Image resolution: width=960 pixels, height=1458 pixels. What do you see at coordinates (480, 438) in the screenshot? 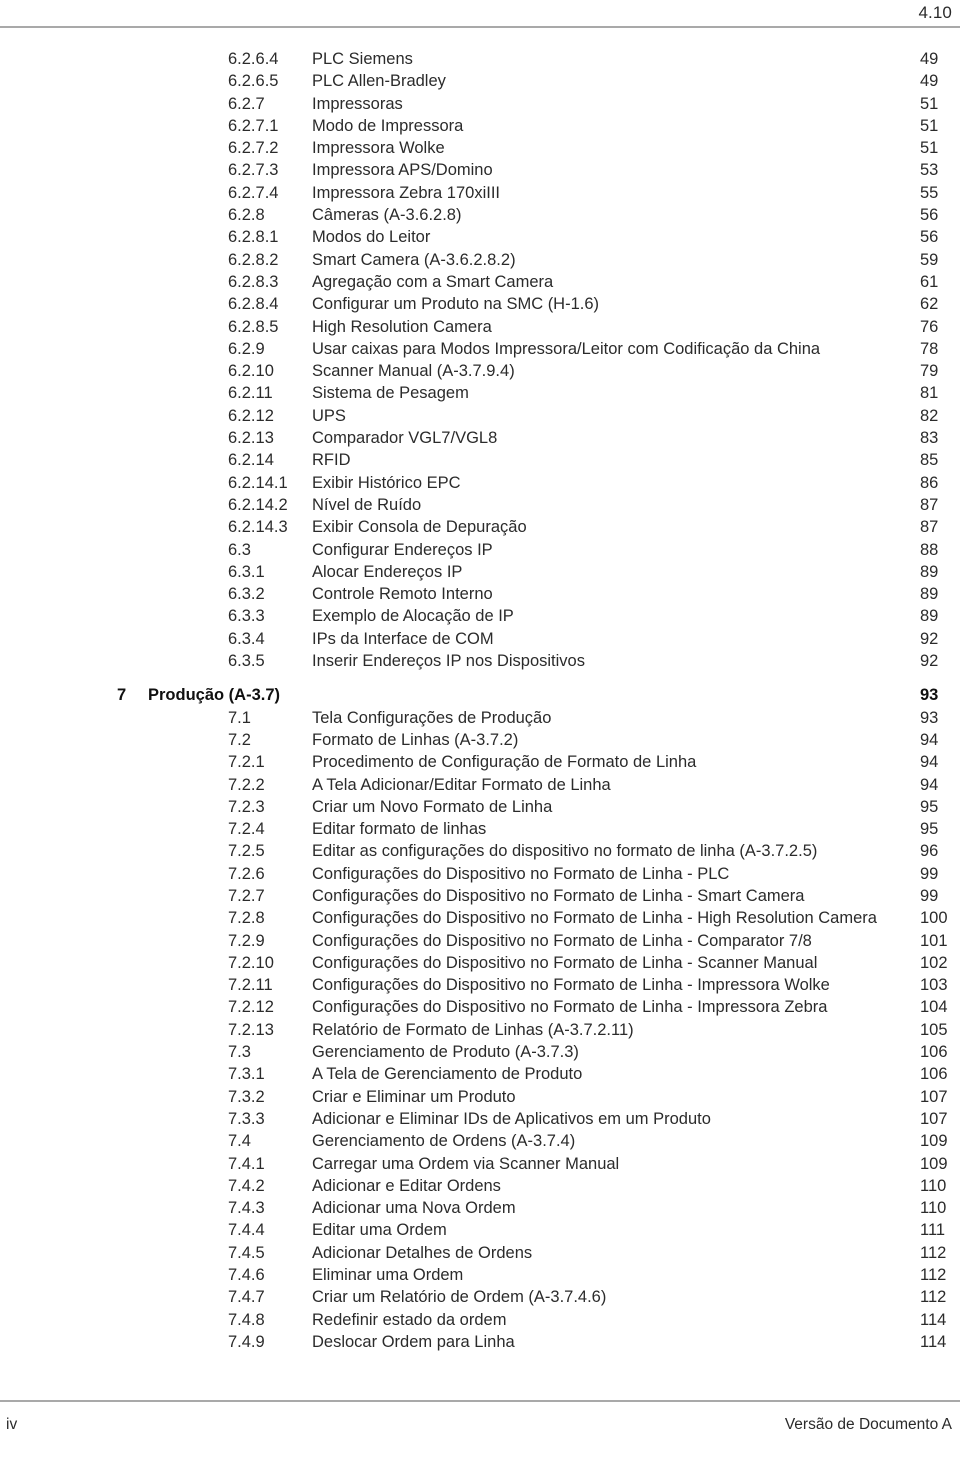
I see `toc-entry: 6.2.13 Comparador VGL7/VGL8 83` at bounding box center [480, 438].